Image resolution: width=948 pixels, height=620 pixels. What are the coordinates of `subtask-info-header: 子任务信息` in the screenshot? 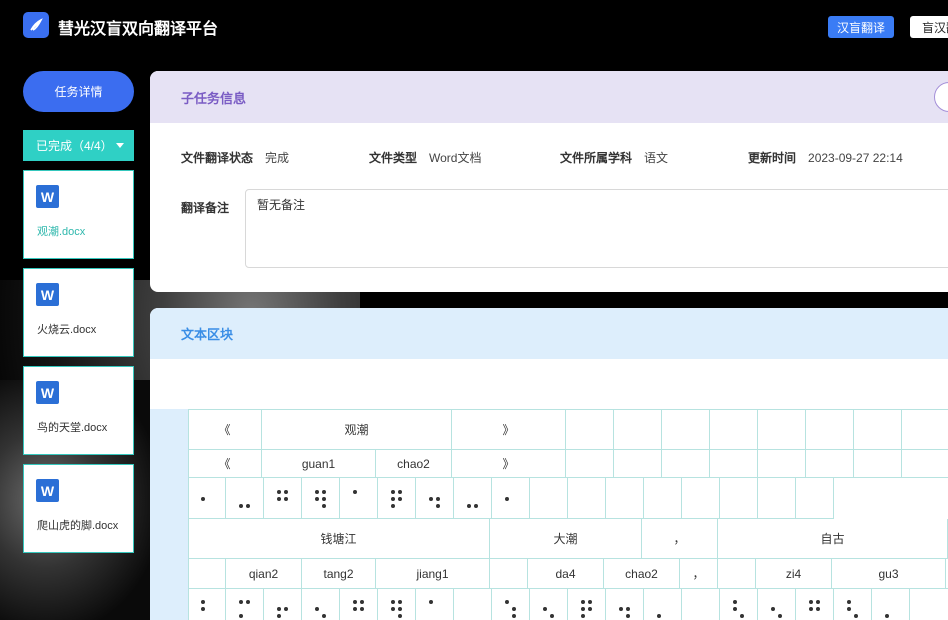 It's located at (549, 97).